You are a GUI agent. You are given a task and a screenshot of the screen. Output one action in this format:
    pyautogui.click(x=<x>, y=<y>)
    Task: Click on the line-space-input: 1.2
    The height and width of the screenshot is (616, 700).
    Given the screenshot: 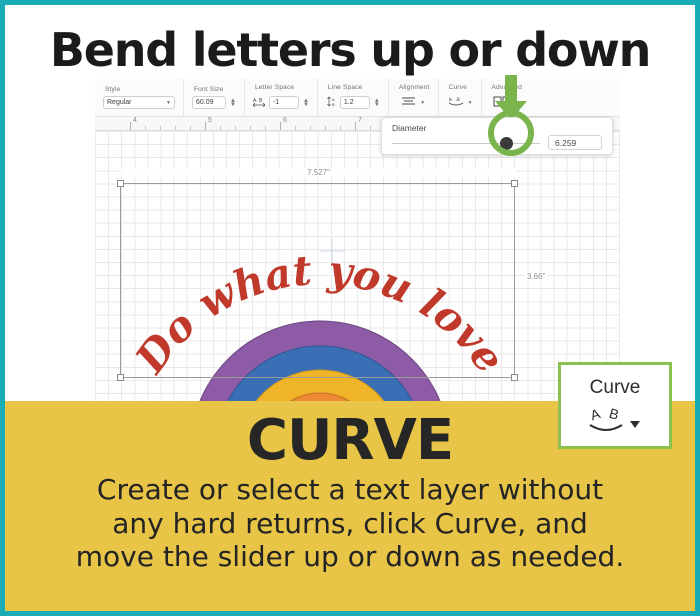 What is the action you would take?
    pyautogui.click(x=354, y=102)
    